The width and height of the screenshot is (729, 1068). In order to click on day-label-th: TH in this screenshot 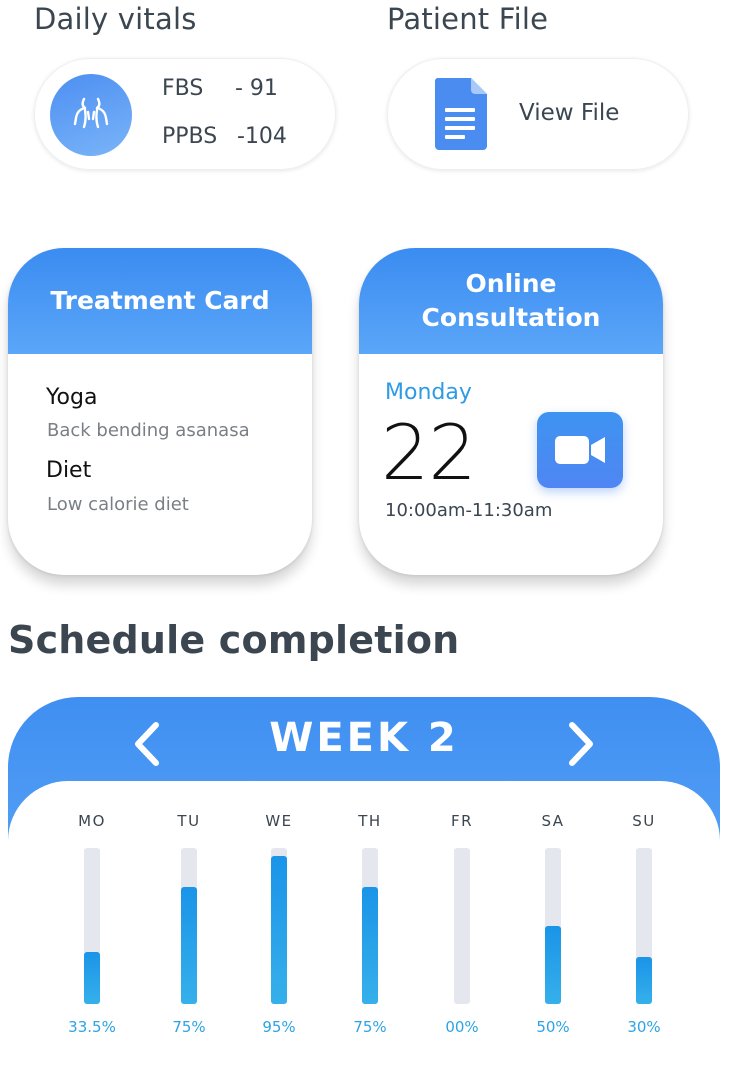, I will do `click(370, 821)`.